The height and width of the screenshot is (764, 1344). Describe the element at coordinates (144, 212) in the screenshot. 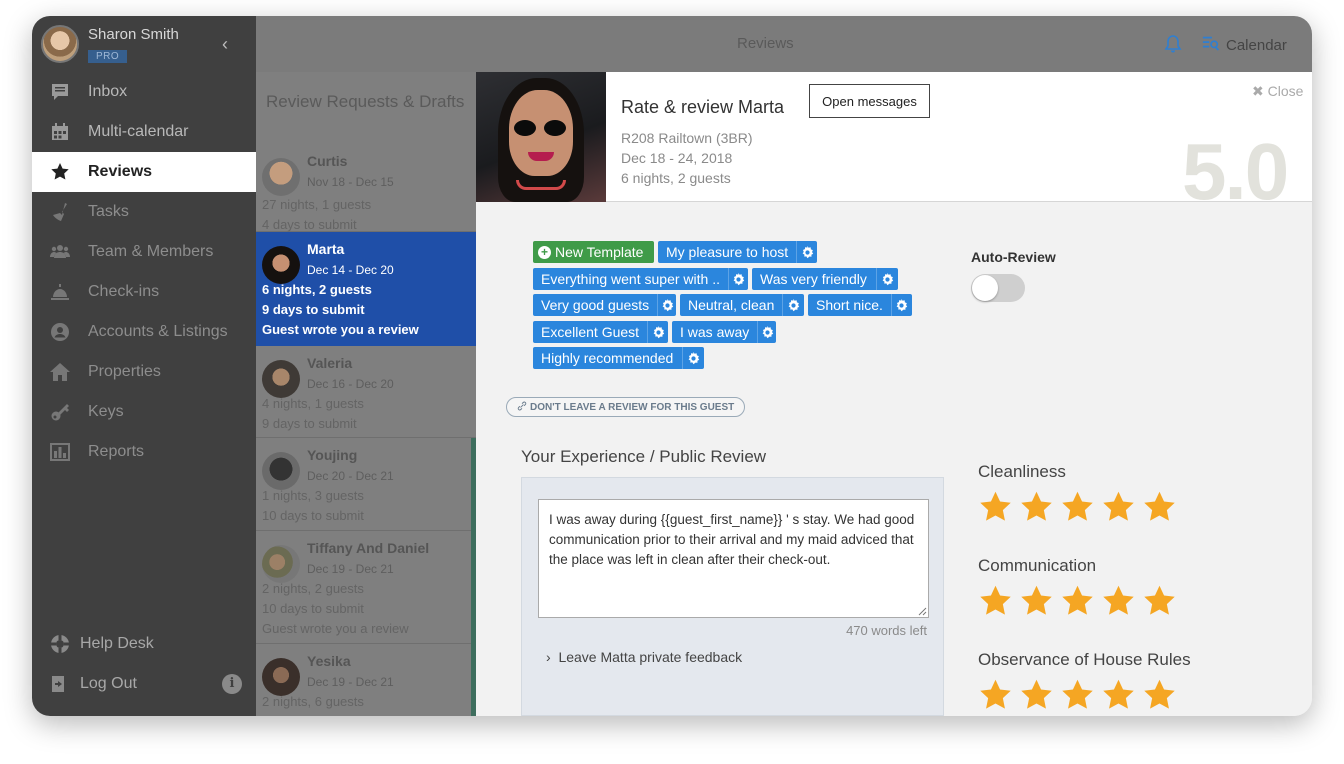

I see `sidebar-item-tasks: Tasks` at that location.